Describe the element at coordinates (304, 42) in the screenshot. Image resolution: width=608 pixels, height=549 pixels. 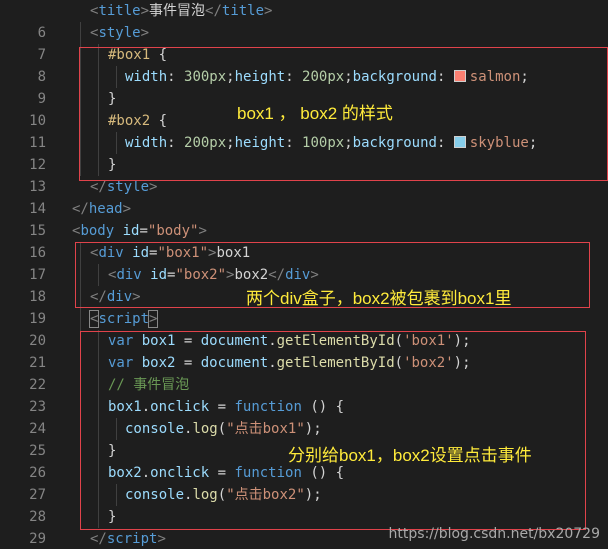
I see `code-line: 7 <style>` at that location.